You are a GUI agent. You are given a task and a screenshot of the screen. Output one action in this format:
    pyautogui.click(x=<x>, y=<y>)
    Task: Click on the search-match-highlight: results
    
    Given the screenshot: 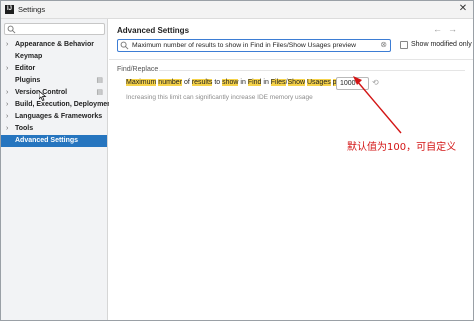 What is the action you would take?
    pyautogui.click(x=202, y=82)
    